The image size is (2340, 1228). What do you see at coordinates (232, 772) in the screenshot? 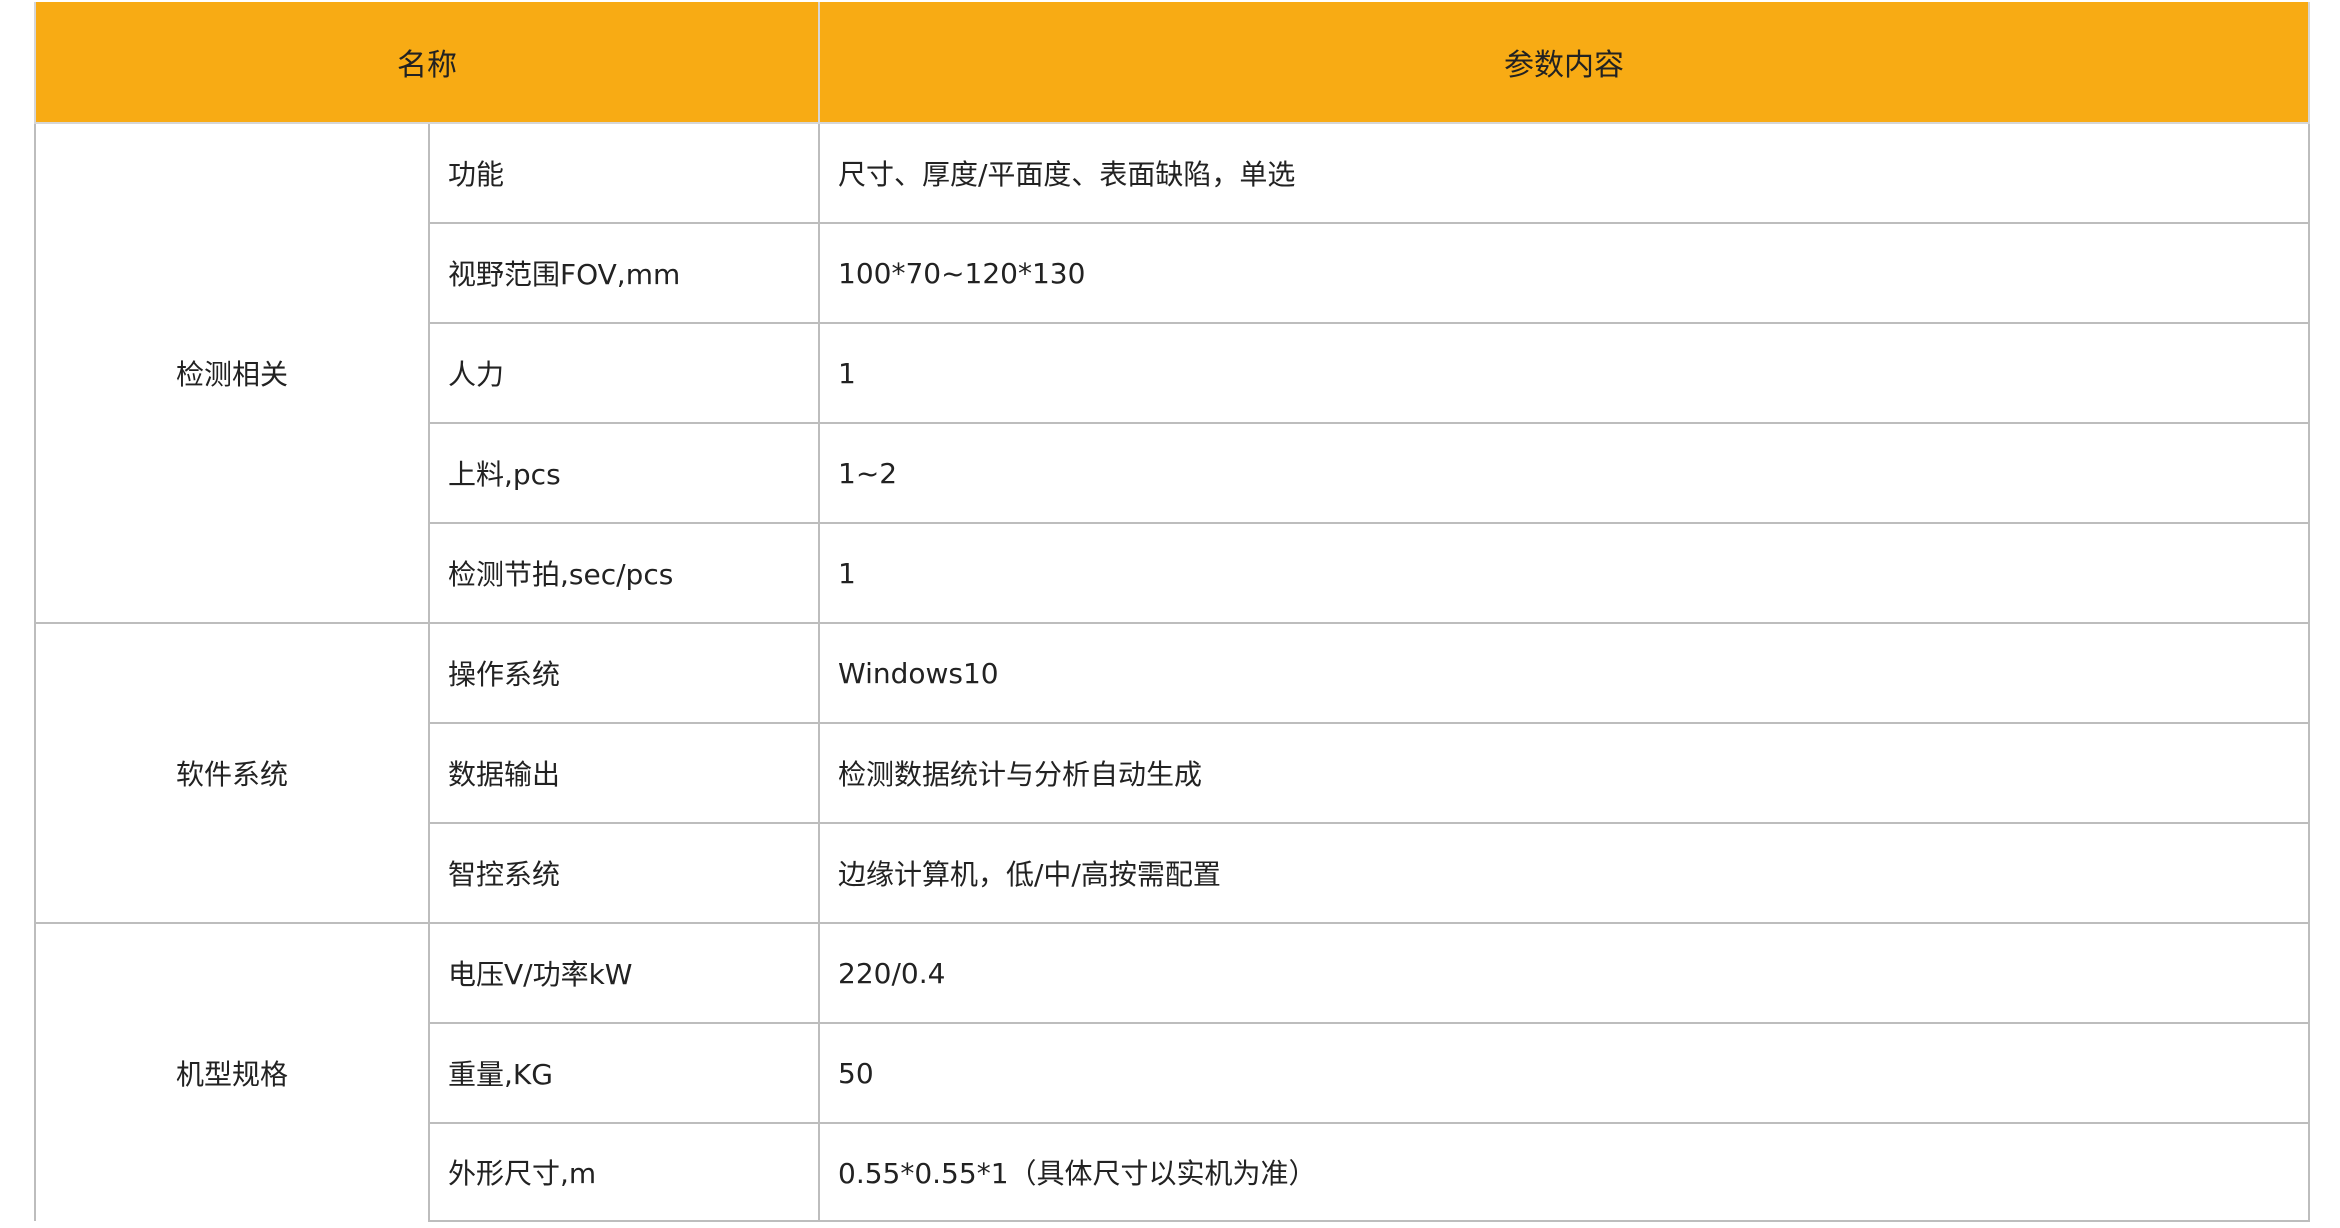
I see `group-label-software: 软件系统` at bounding box center [232, 772].